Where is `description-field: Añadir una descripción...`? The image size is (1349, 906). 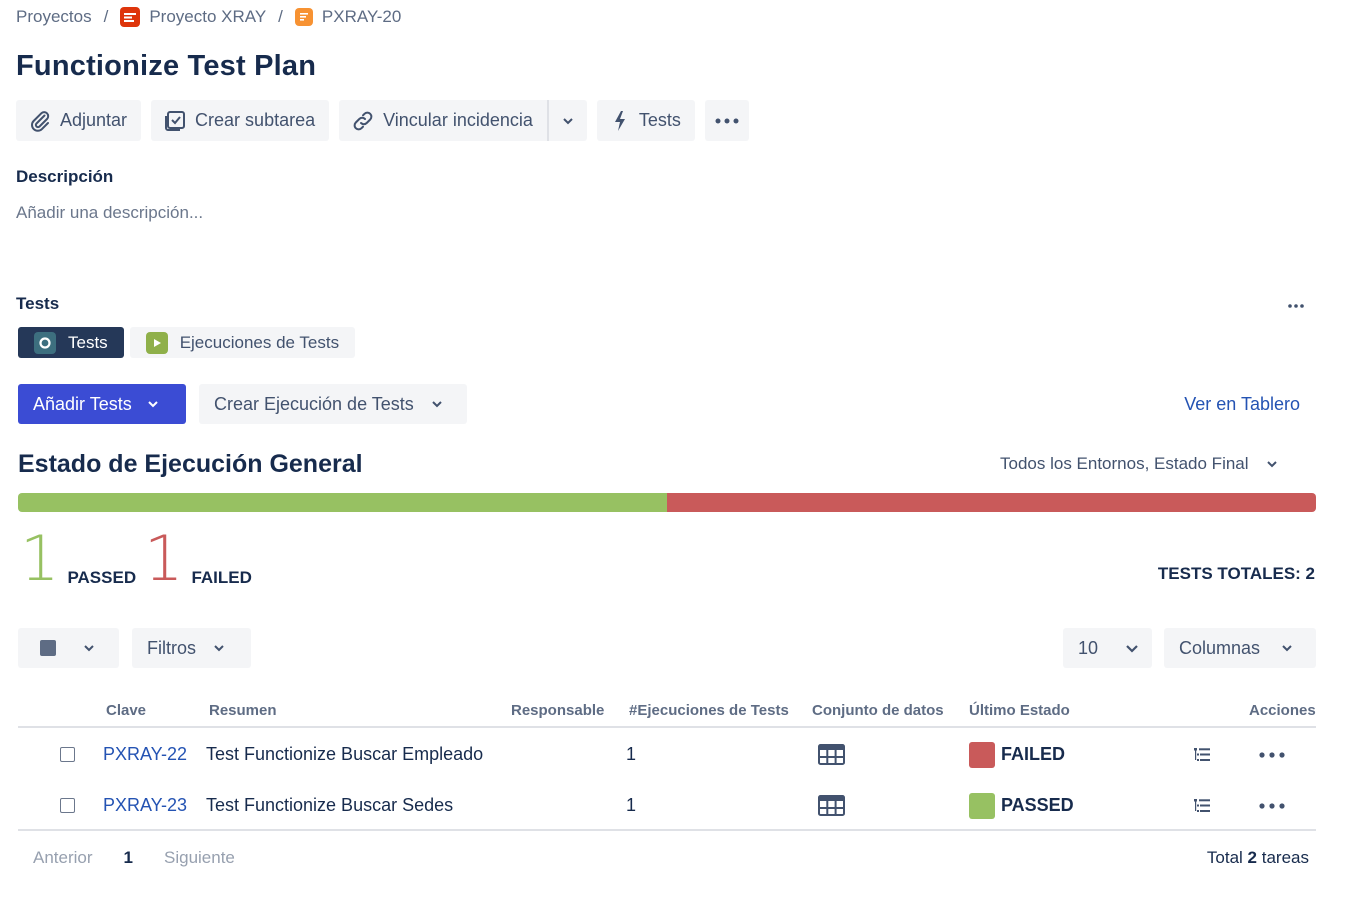
description-field: Añadir una descripción... is located at coordinates (109, 213).